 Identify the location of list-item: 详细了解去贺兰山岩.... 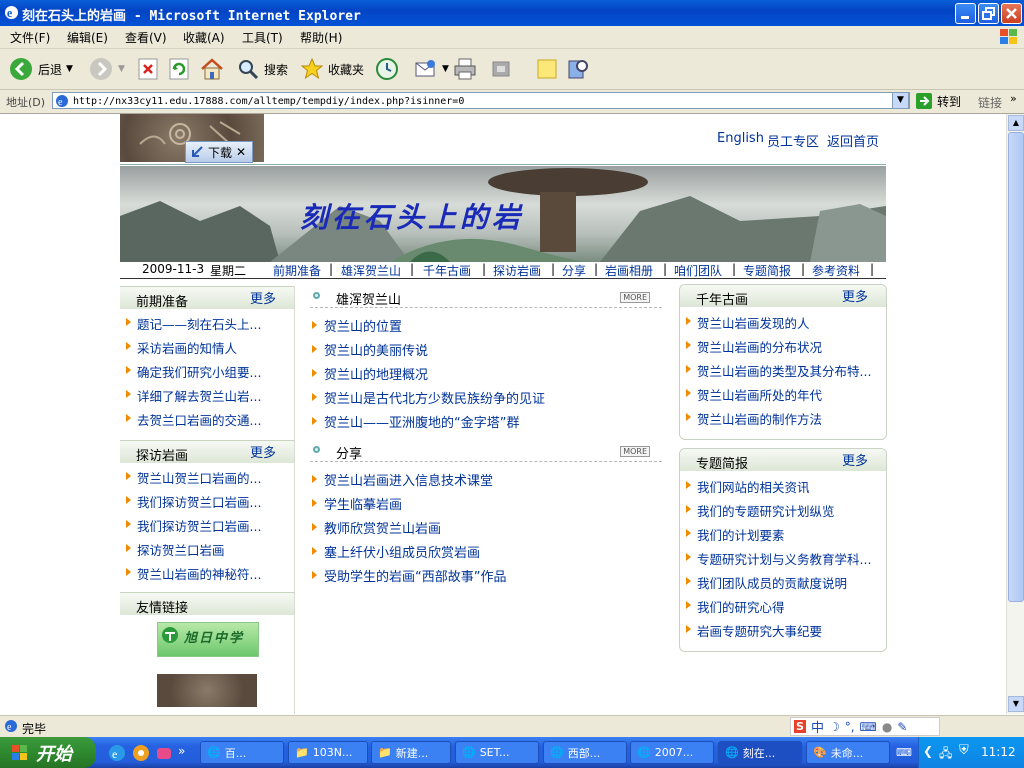
(193, 395).